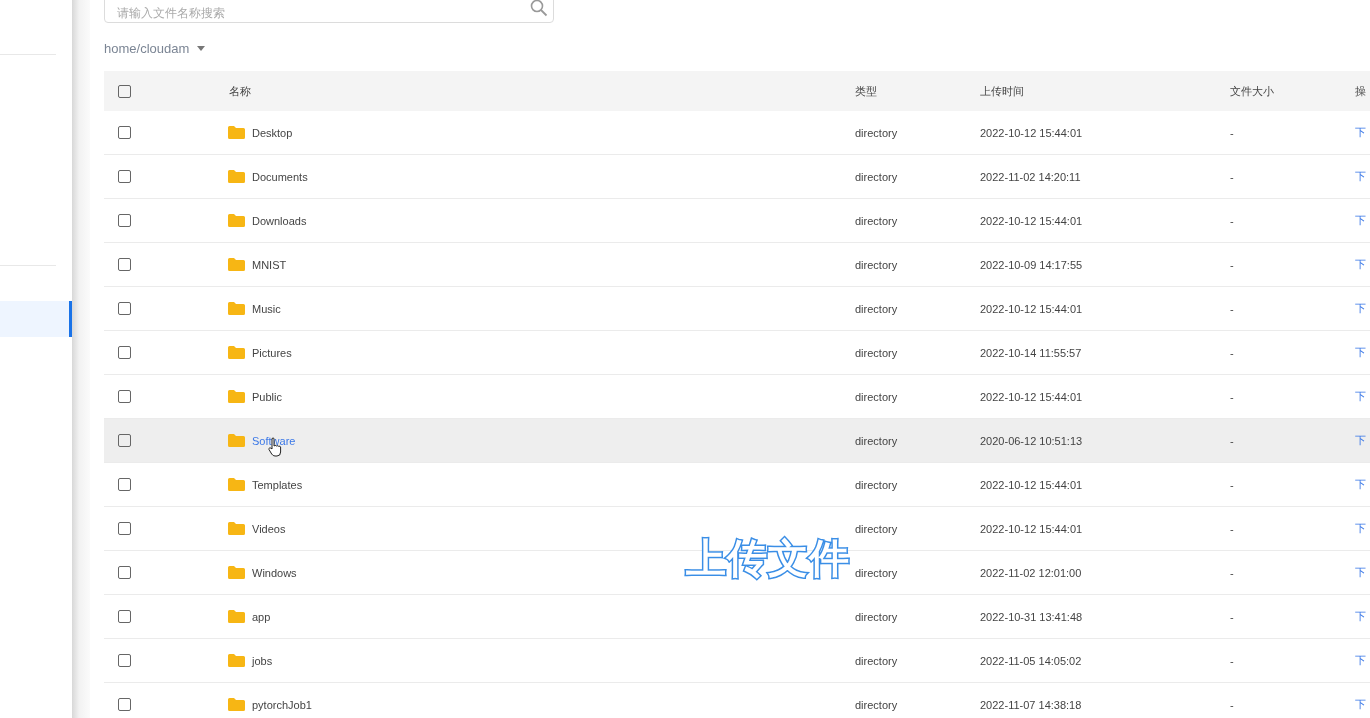 The width and height of the screenshot is (1370, 718). I want to click on table-cell-text: 2022-11-07 14:38:18, so click(1031, 704).